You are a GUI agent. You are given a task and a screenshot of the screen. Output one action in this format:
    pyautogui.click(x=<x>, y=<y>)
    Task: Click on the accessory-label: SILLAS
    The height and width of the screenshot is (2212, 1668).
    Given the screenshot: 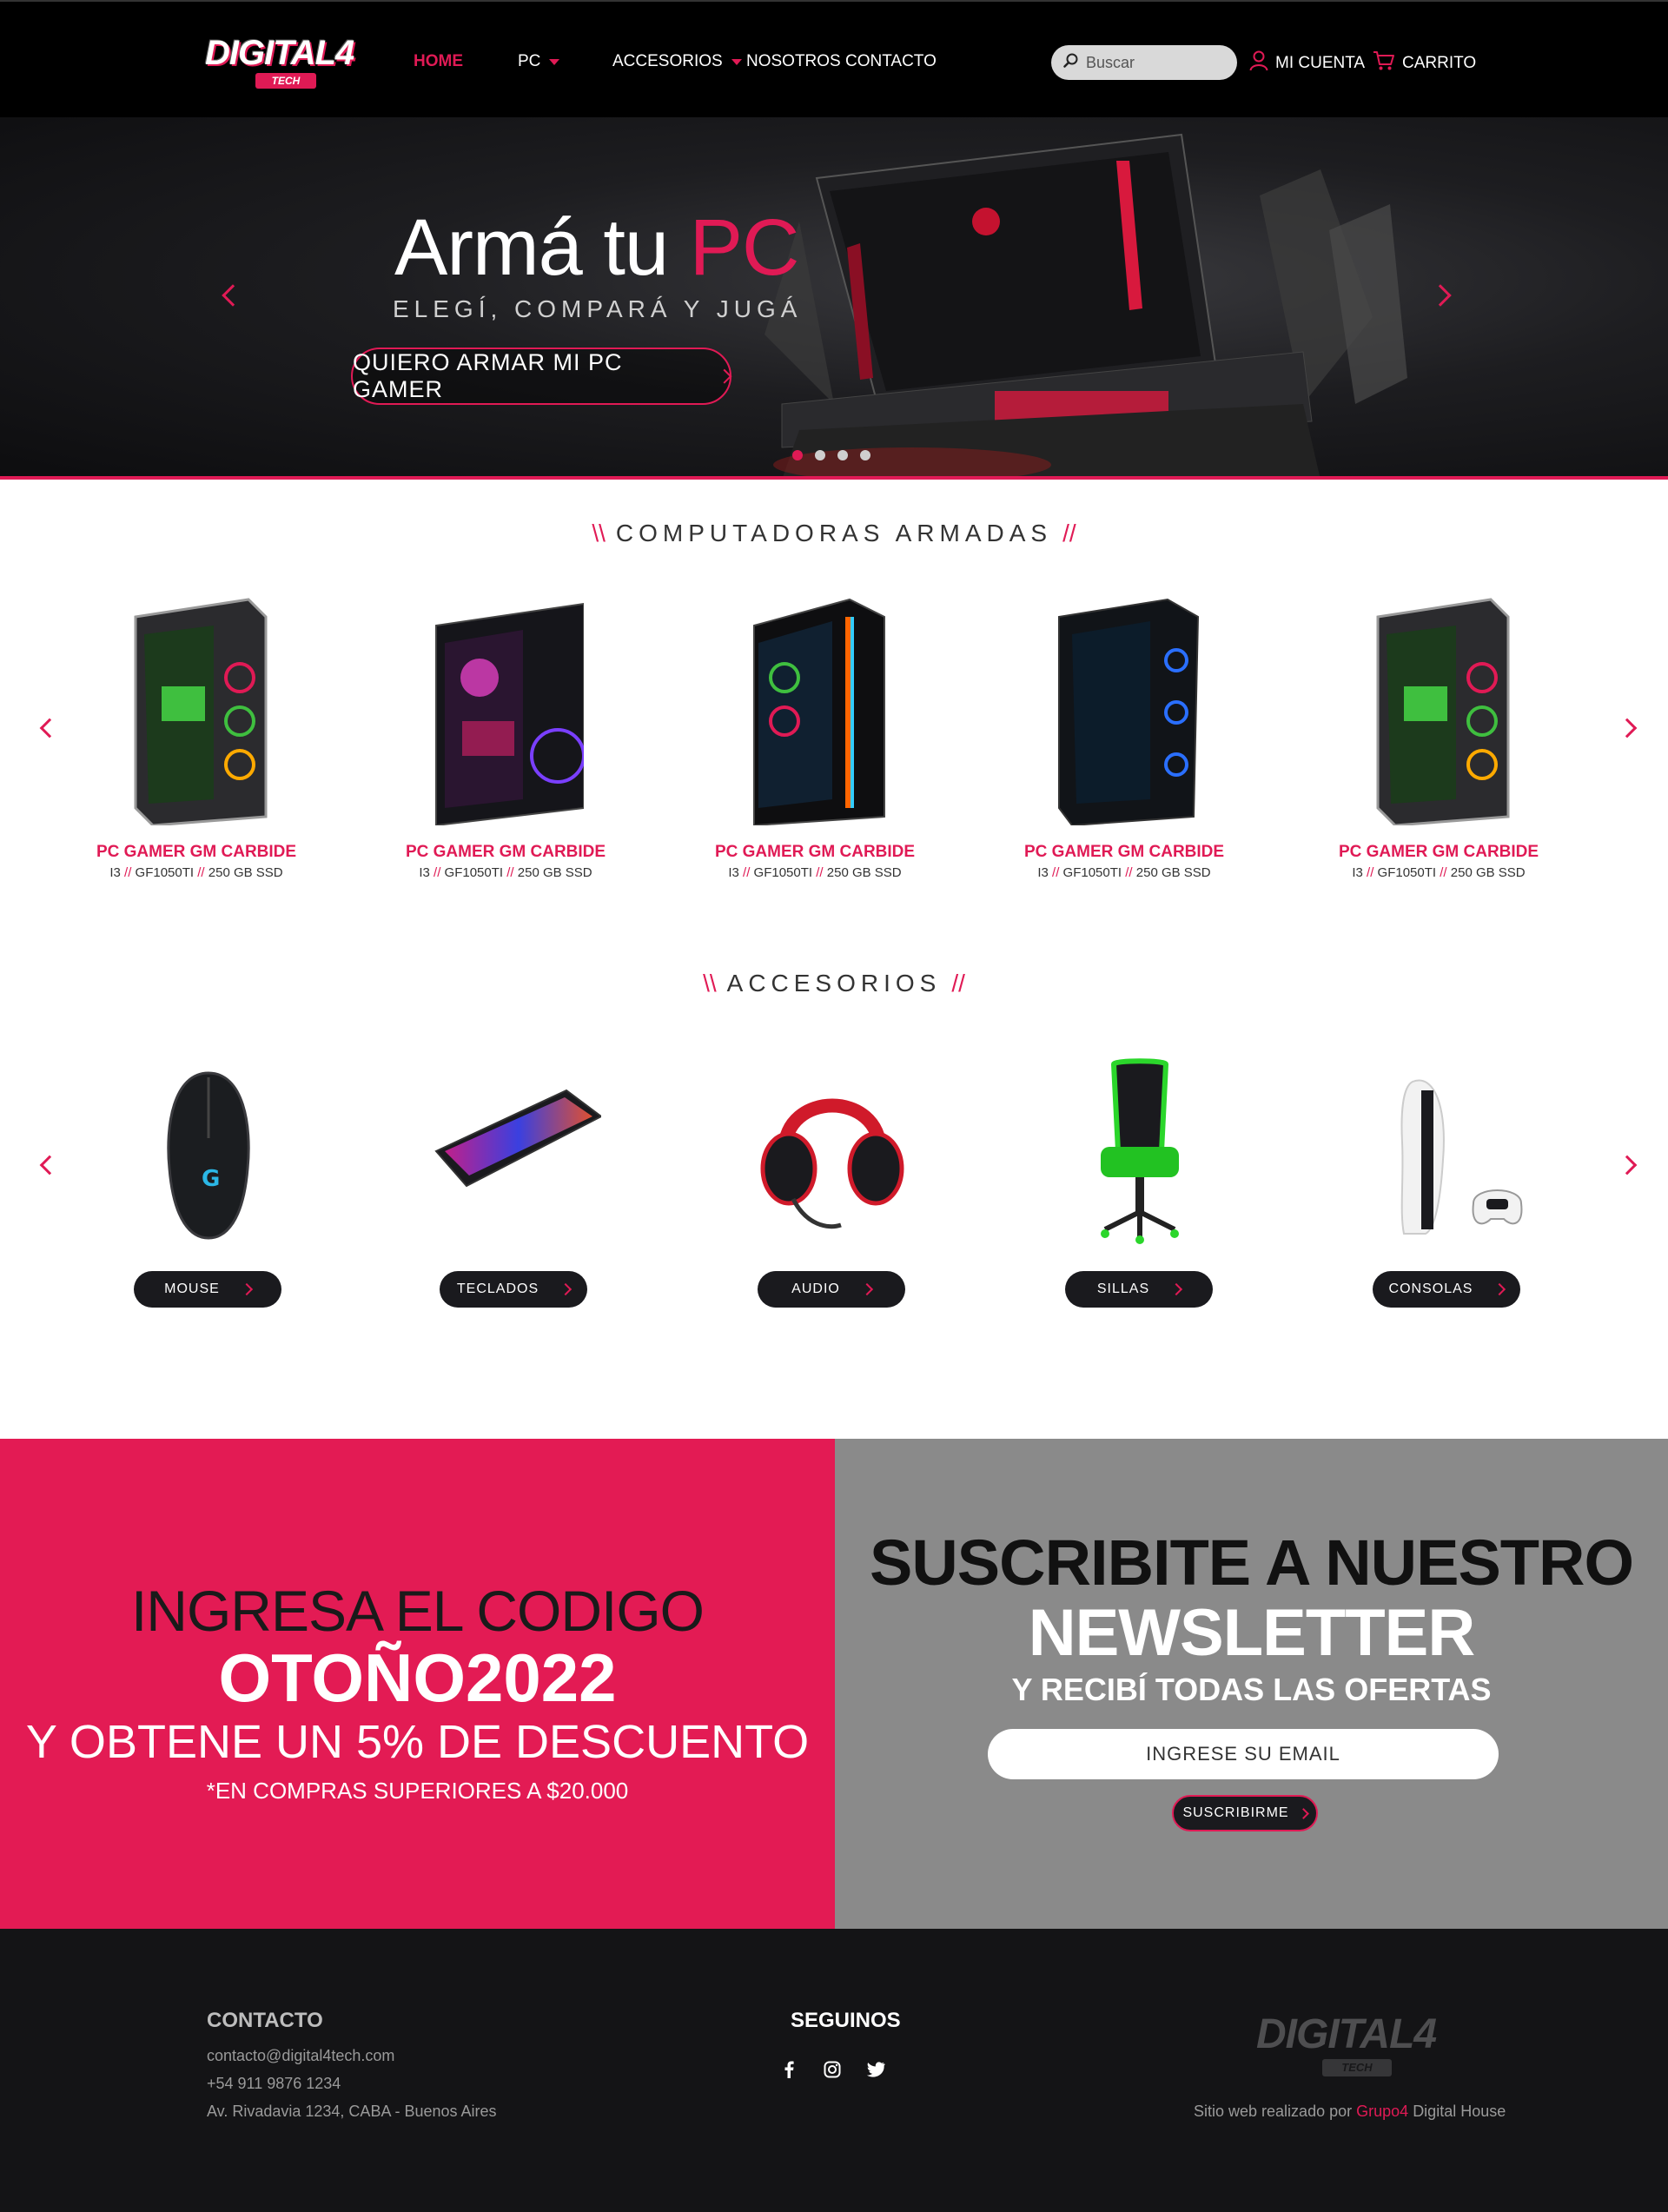 What is the action you would take?
    pyautogui.click(x=1123, y=1289)
    